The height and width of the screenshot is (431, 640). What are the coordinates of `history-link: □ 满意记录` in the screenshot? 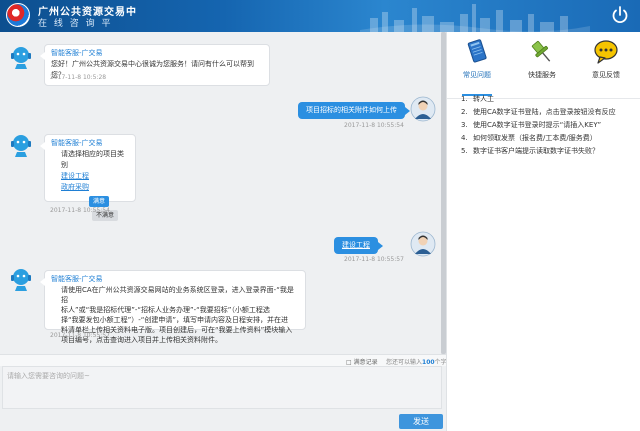 It's located at (362, 361).